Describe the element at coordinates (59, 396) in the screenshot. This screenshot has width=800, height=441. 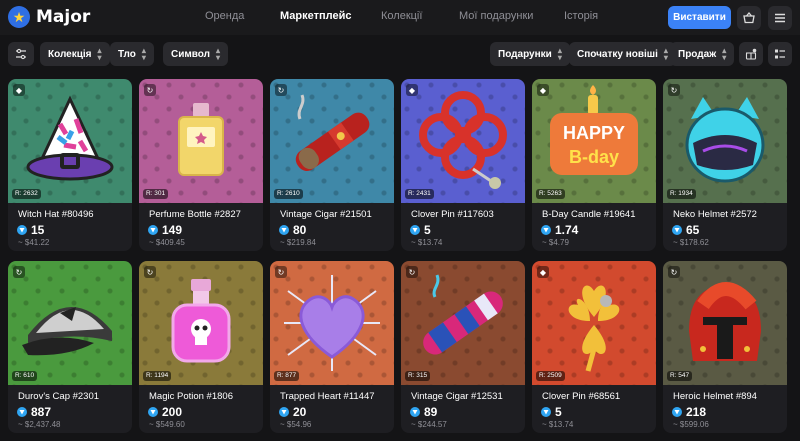
I see `gift-name: Durov's Cap #2301` at that location.